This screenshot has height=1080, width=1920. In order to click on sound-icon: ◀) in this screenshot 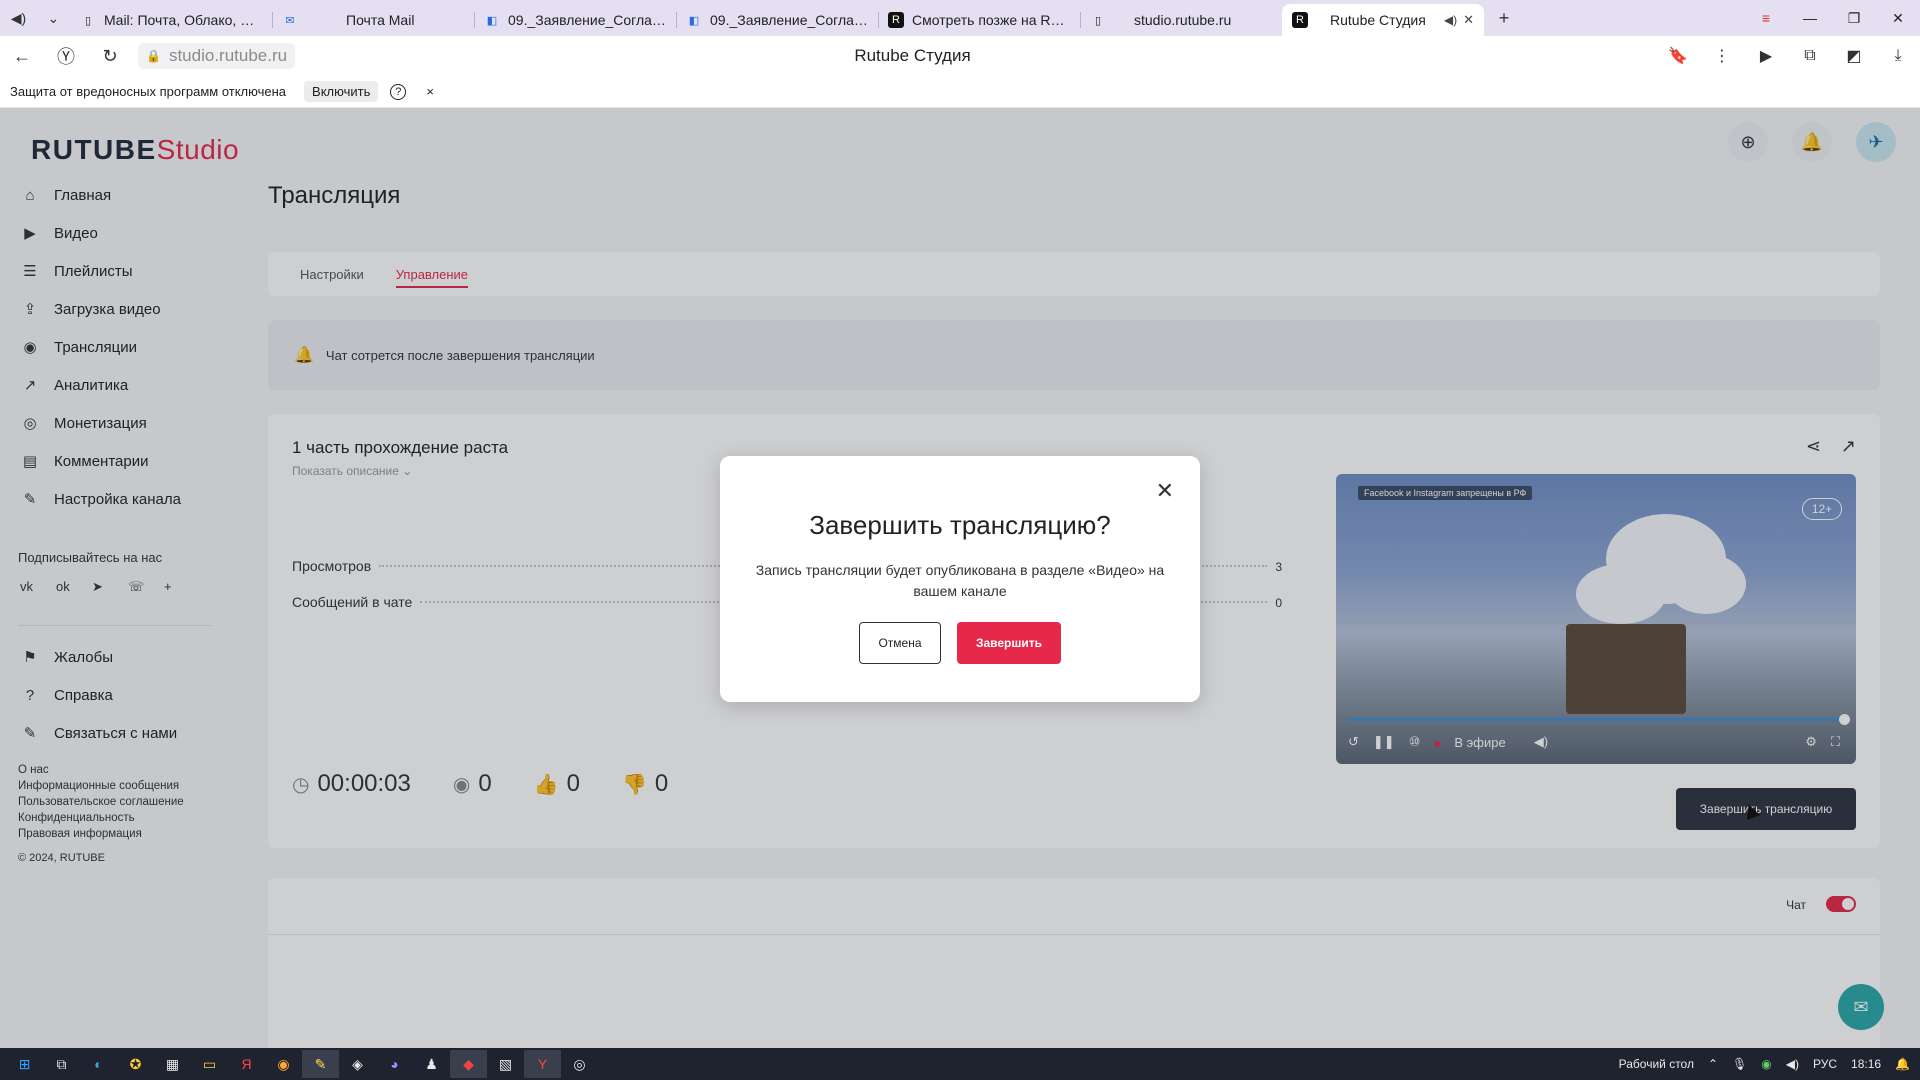, I will do `click(18, 18)`.